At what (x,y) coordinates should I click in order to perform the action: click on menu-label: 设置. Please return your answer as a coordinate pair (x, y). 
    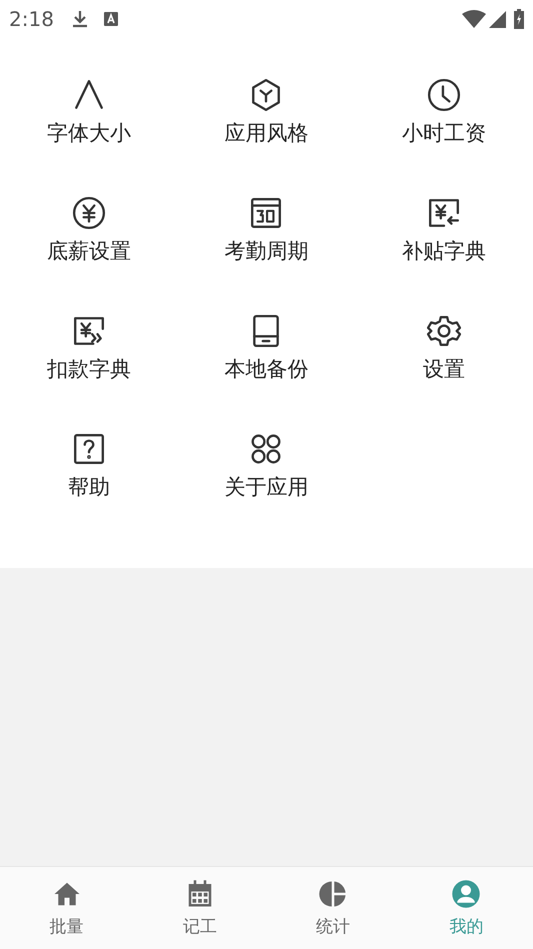
    Looking at the image, I should click on (444, 370).